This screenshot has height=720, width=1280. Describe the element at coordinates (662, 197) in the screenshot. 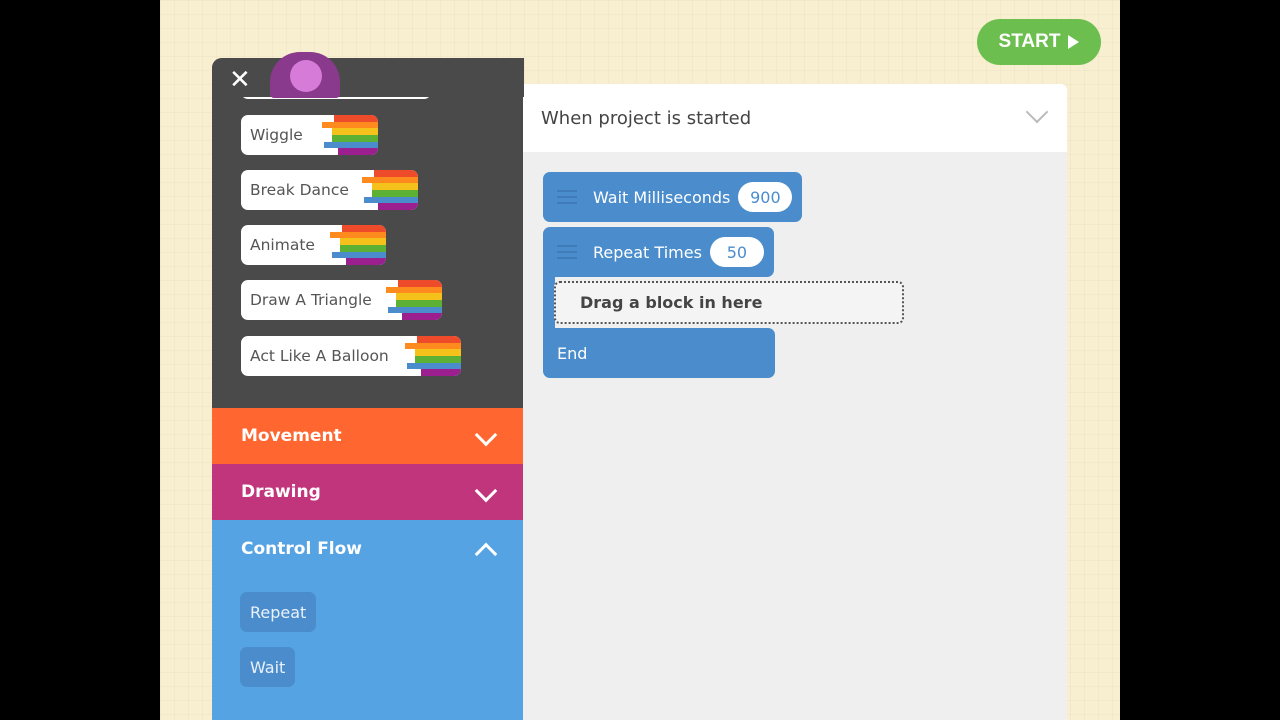

I see `block-label: Wait Milliseconds` at that location.